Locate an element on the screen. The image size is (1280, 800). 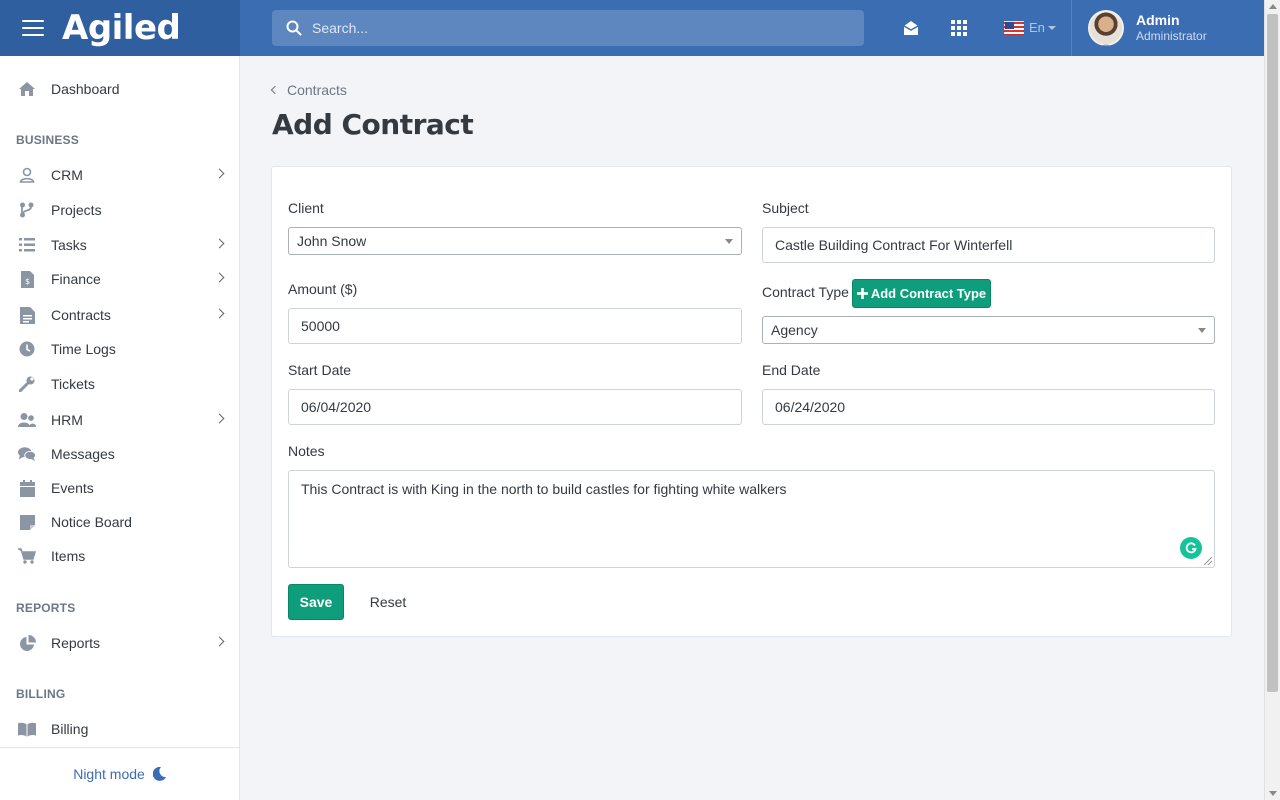
subject-field is located at coordinates (988, 245).